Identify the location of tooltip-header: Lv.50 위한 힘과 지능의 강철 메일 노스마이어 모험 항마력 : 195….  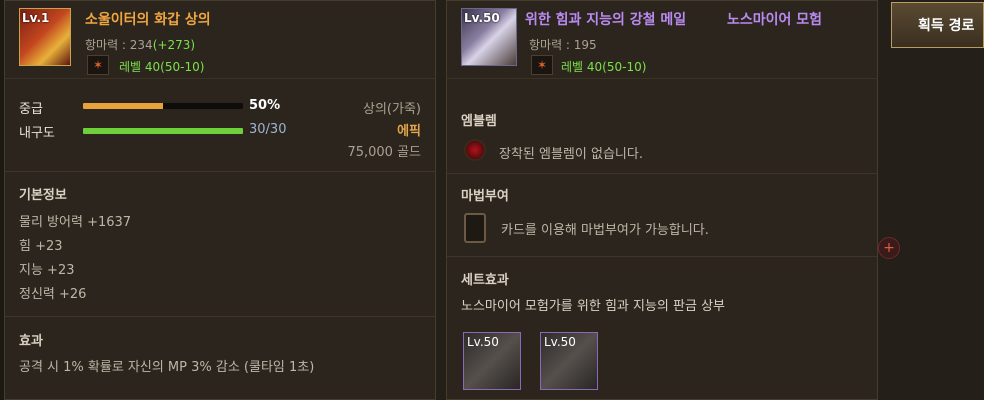
(662, 40).